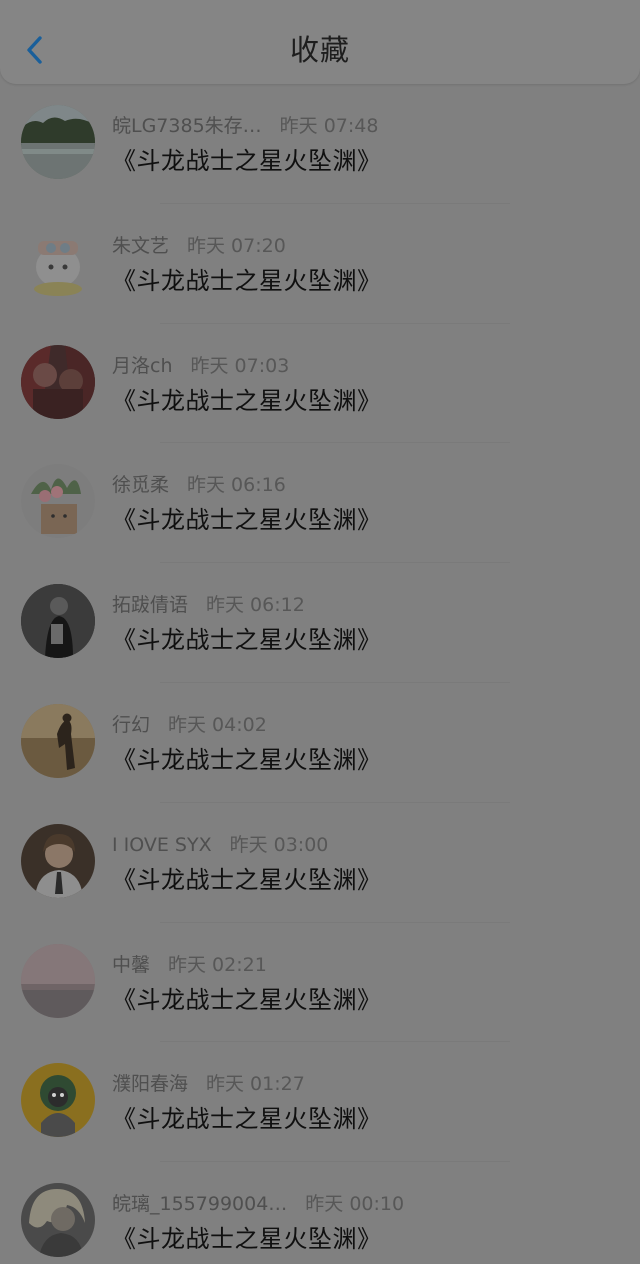 Image resolution: width=640 pixels, height=1264 pixels. What do you see at coordinates (142, 366) in the screenshot?
I see `user-name: 月洛ch` at bounding box center [142, 366].